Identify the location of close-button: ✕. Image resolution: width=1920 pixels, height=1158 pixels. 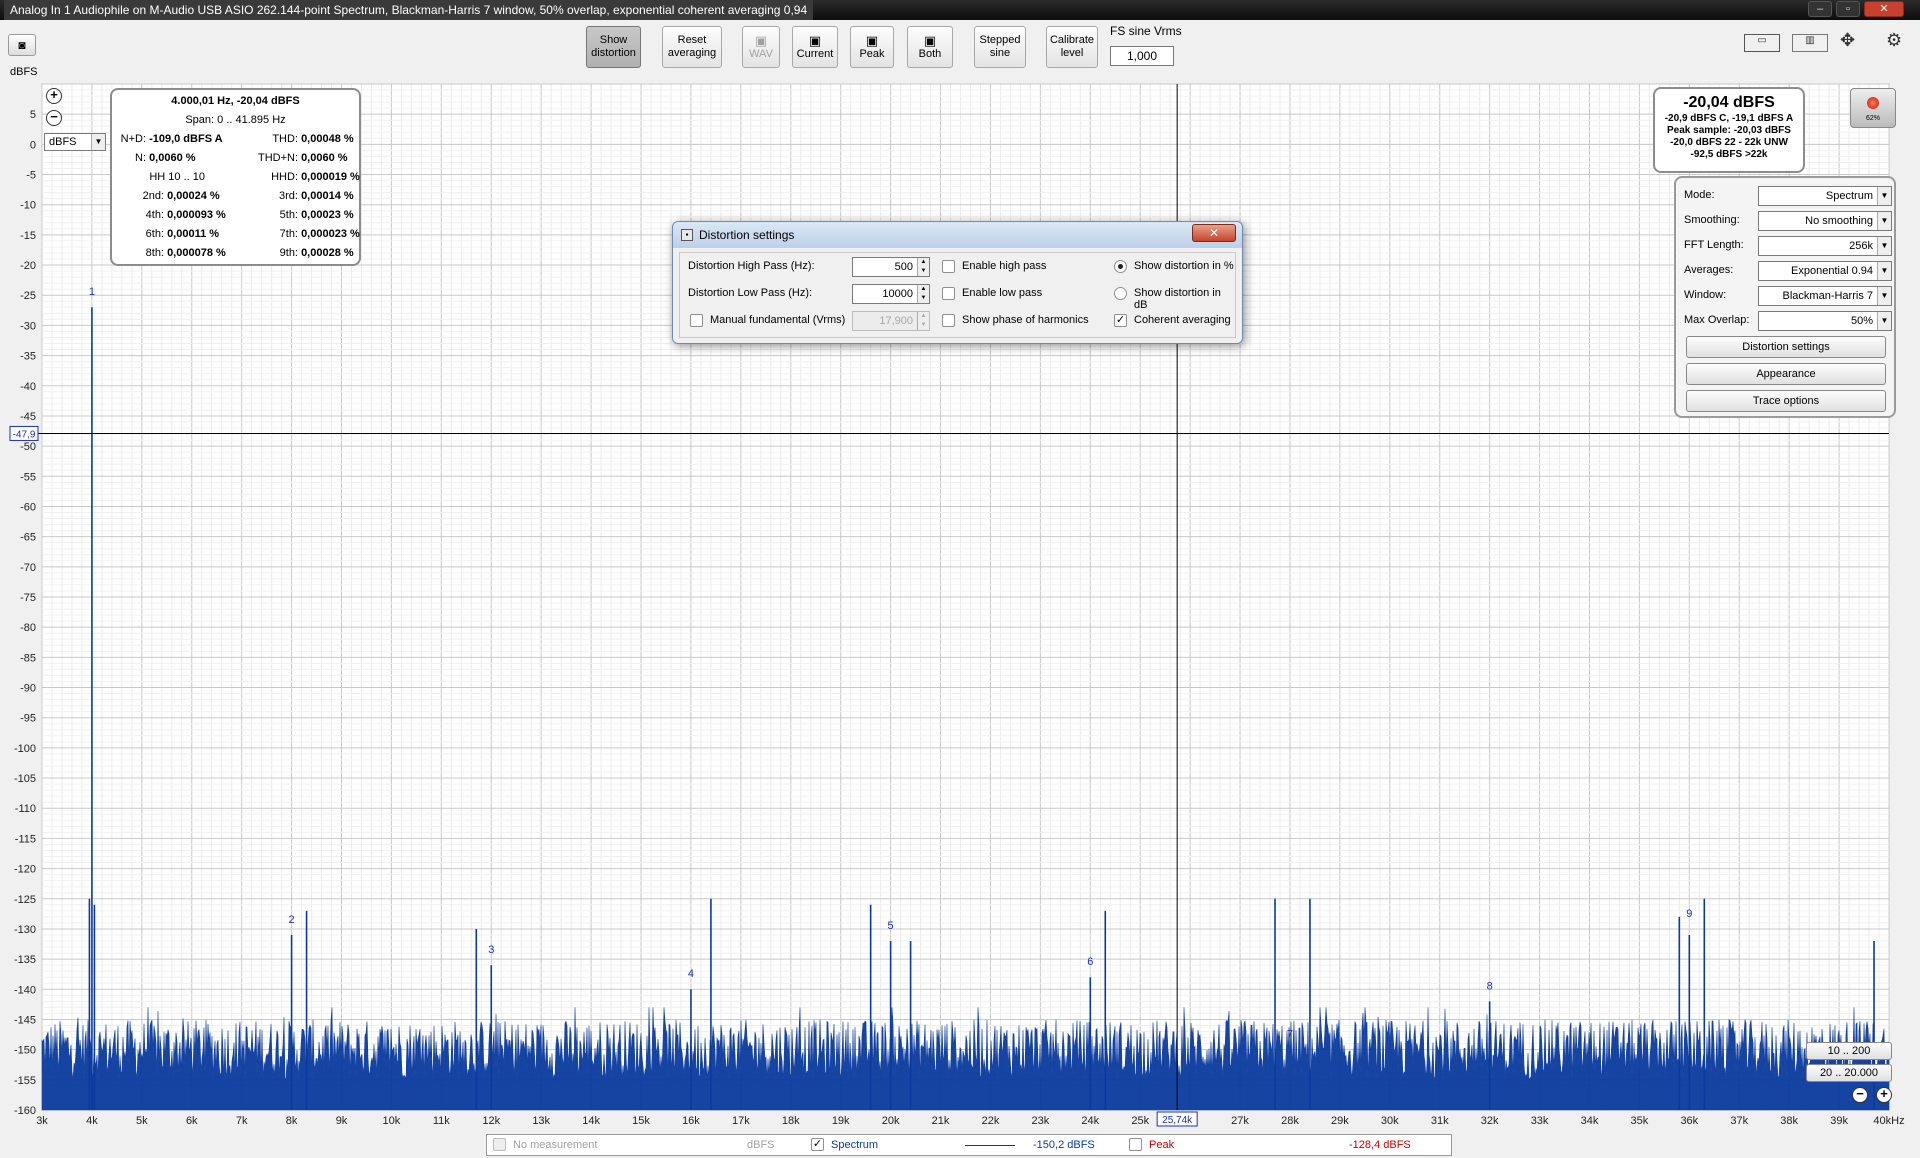
(1884, 9).